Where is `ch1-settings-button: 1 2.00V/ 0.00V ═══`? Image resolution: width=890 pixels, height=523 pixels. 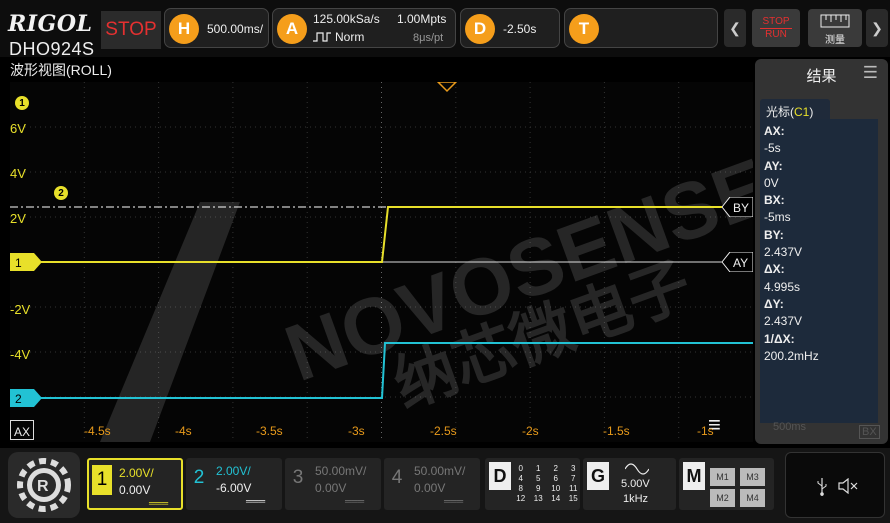 ch1-settings-button: 1 2.00V/ 0.00V ═══ is located at coordinates (135, 484).